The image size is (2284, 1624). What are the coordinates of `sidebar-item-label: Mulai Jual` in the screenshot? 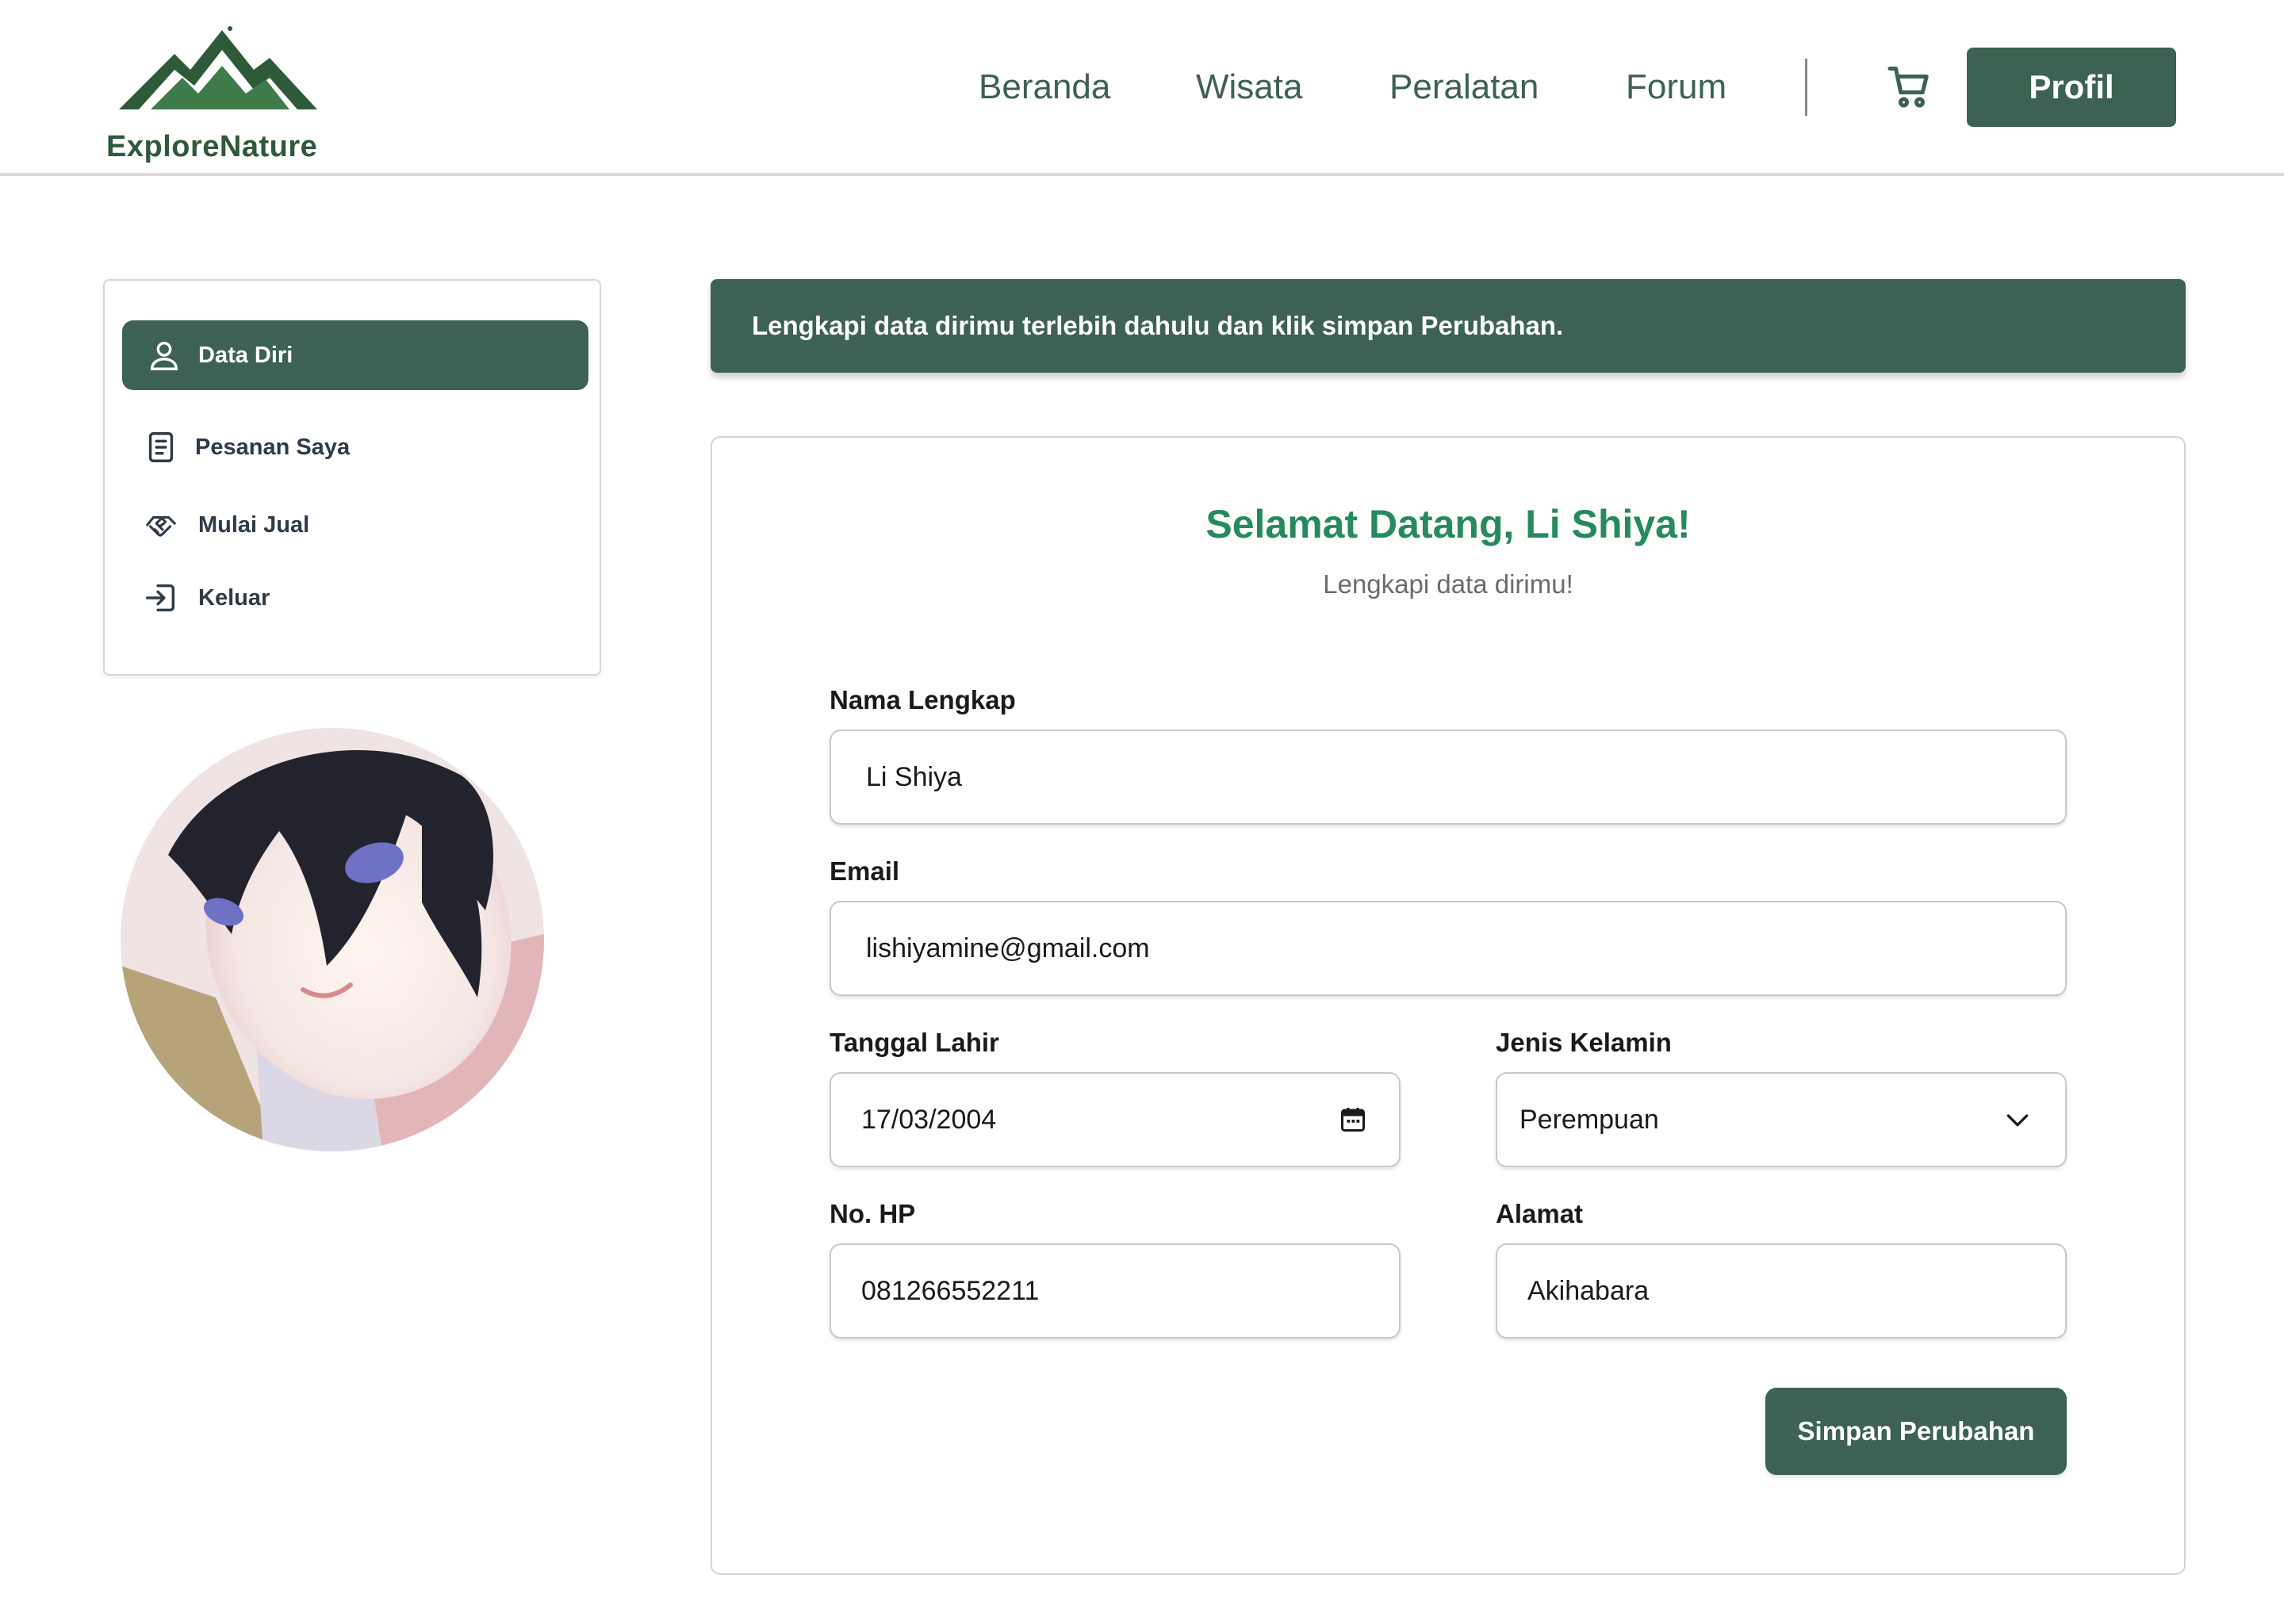 It's located at (254, 524).